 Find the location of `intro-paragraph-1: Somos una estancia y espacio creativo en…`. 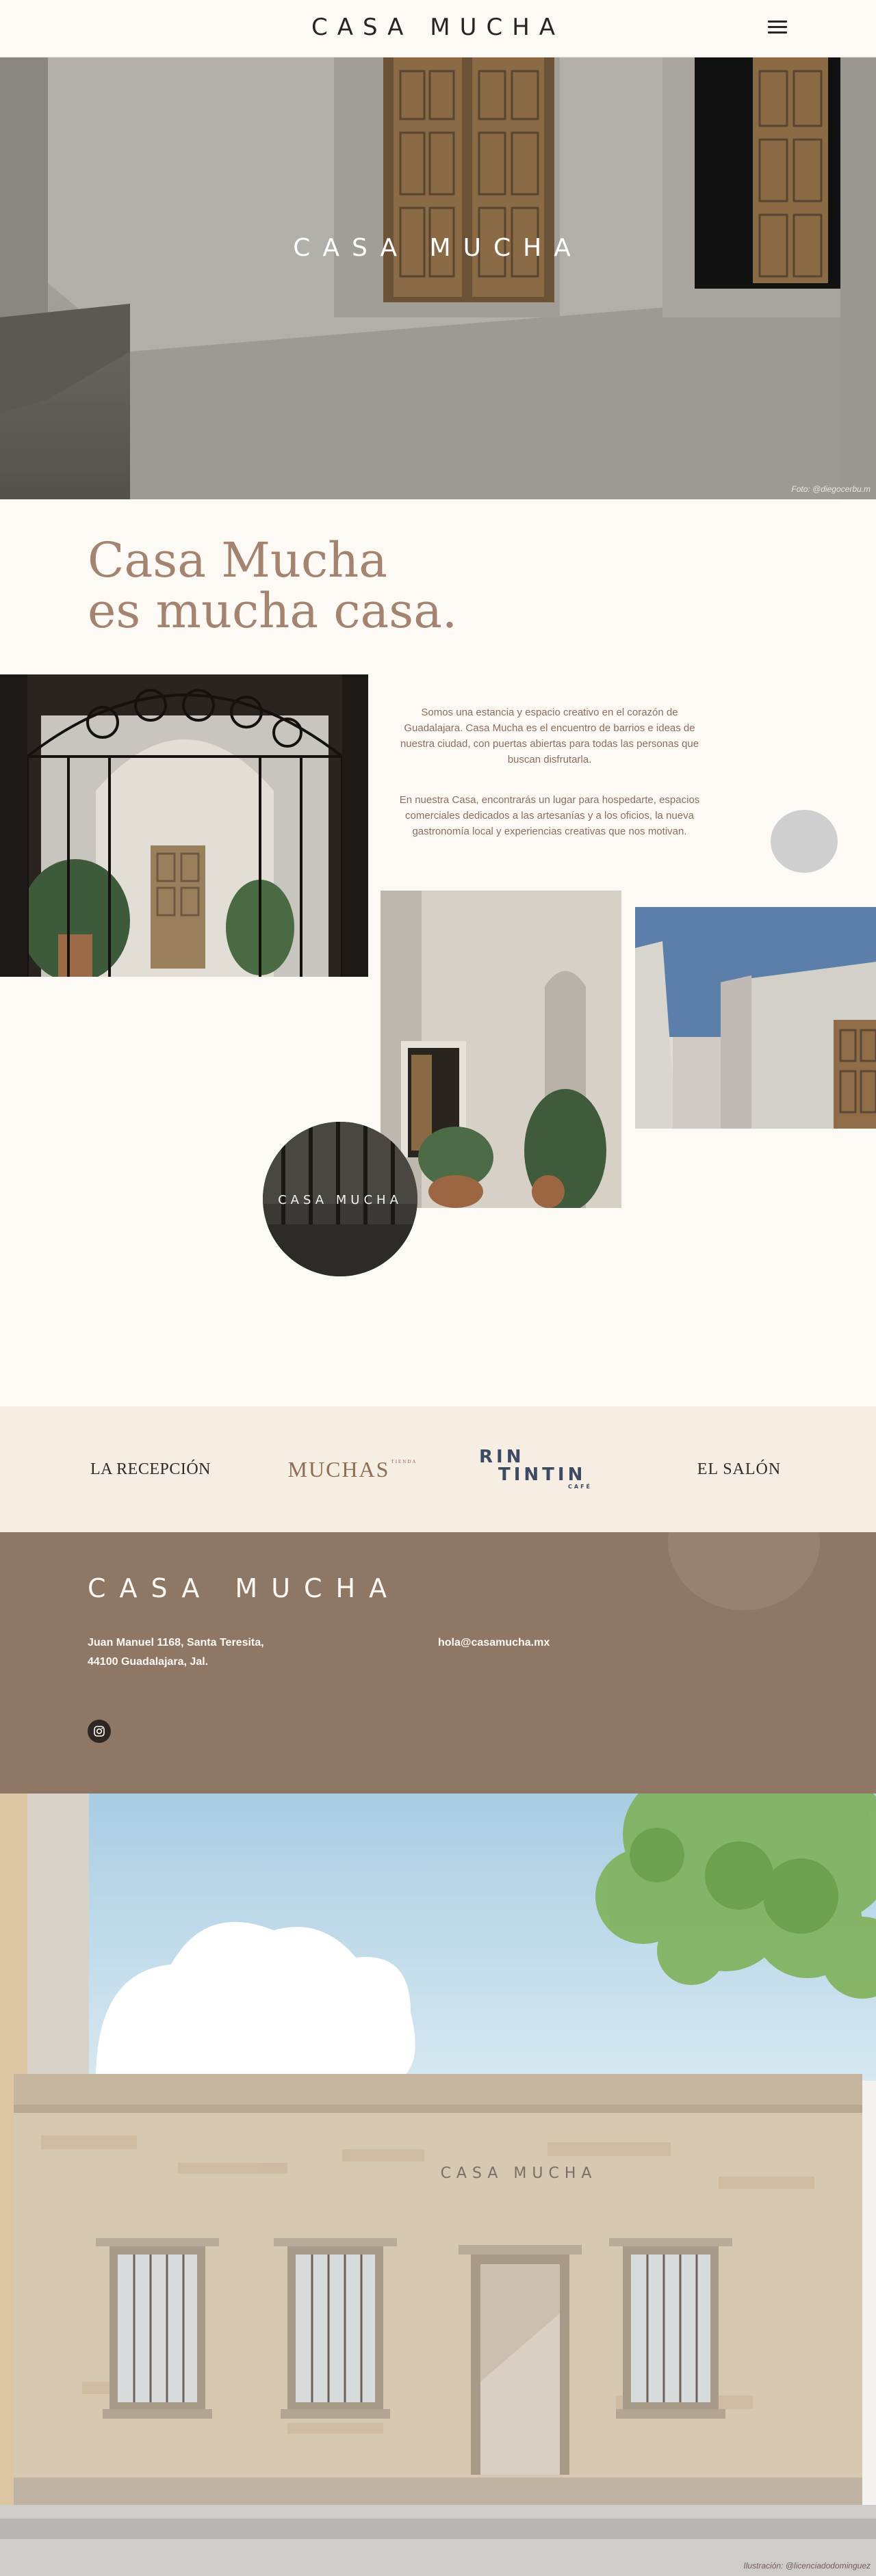

intro-paragraph-1: Somos una estancia y espacio creativo en… is located at coordinates (549, 736).